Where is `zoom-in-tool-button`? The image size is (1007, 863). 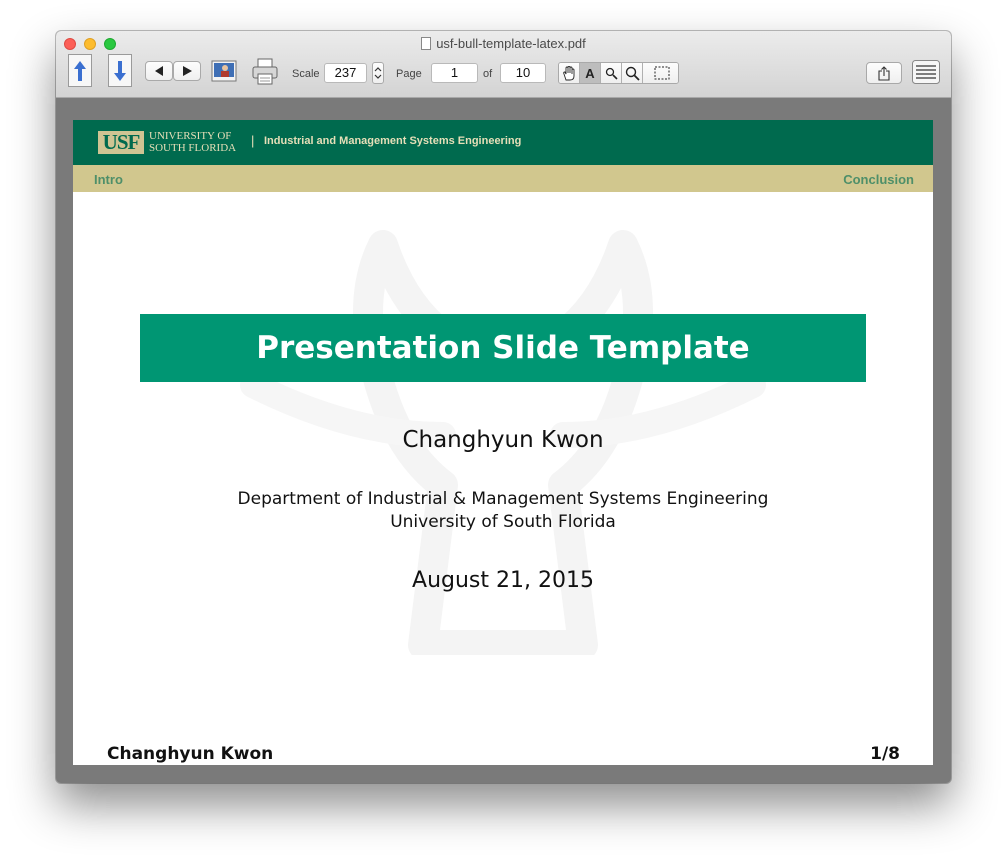 zoom-in-tool-button is located at coordinates (632, 73).